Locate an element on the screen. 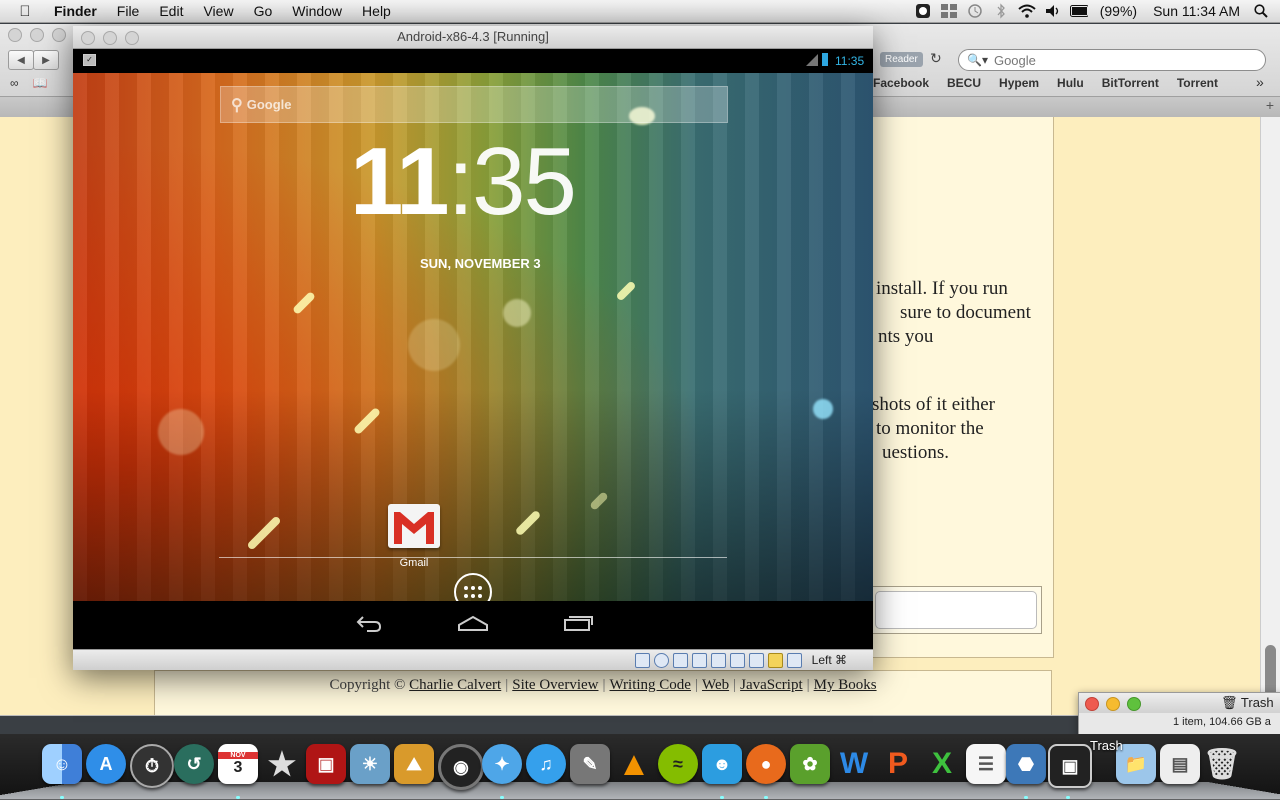 Image resolution: width=1280 pixels, height=800 pixels. link-javascript: JavaScript is located at coordinates (771, 685).